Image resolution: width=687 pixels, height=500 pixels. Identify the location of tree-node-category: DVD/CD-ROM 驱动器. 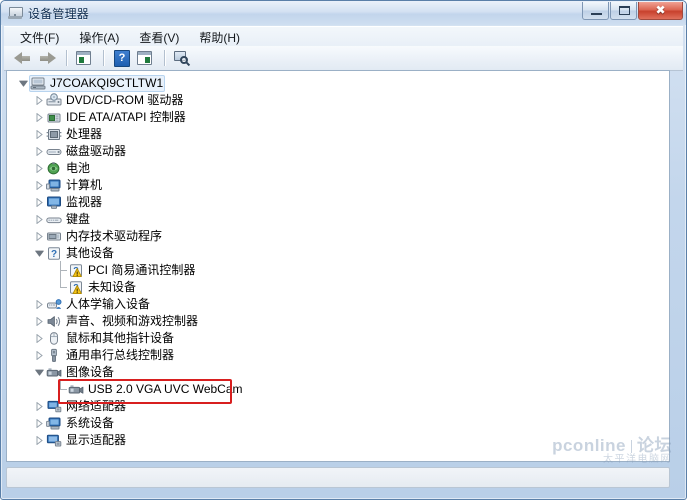
(338, 100).